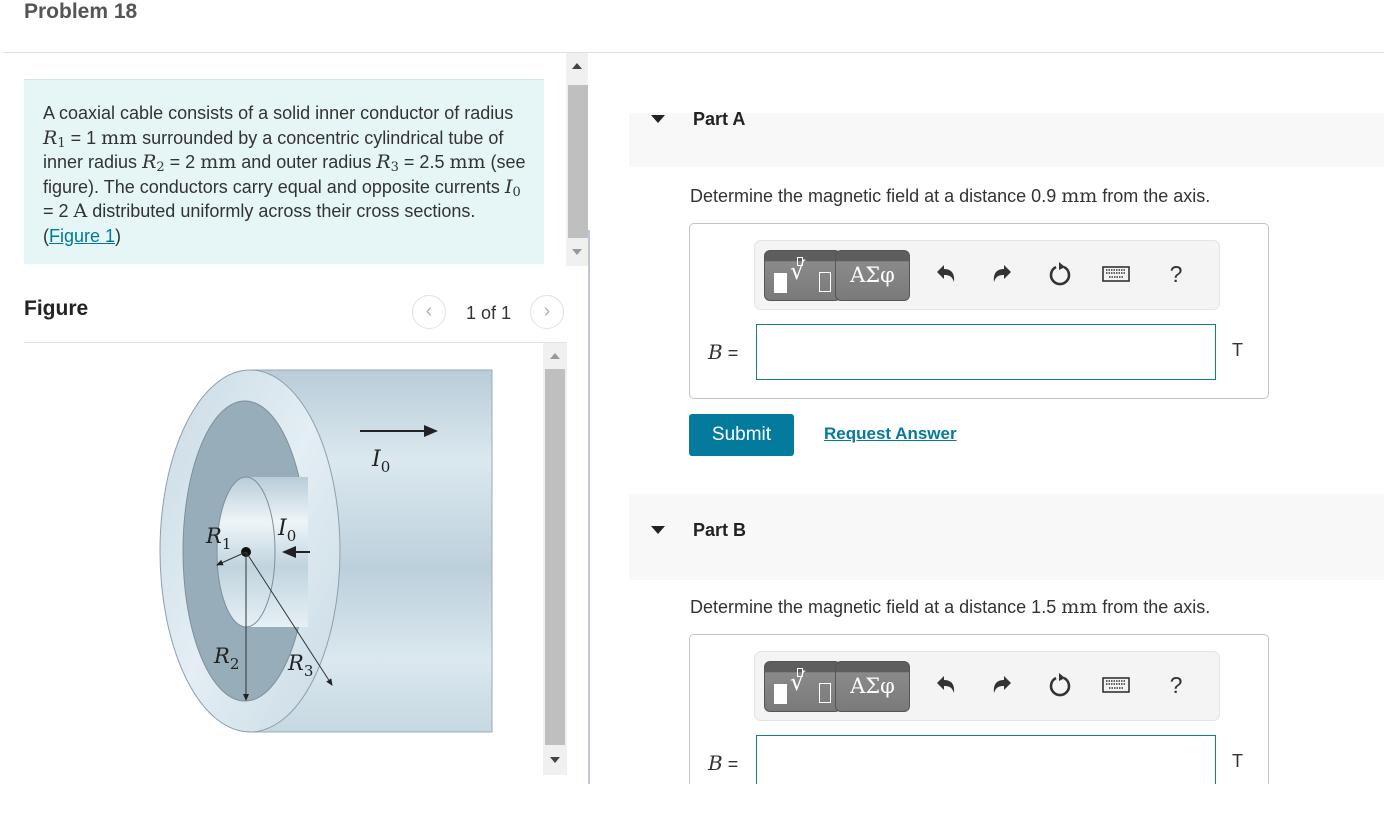 Image resolution: width=1384 pixels, height=826 pixels. What do you see at coordinates (83, 137) in the screenshot?
I see `r1-value: = 1` at bounding box center [83, 137].